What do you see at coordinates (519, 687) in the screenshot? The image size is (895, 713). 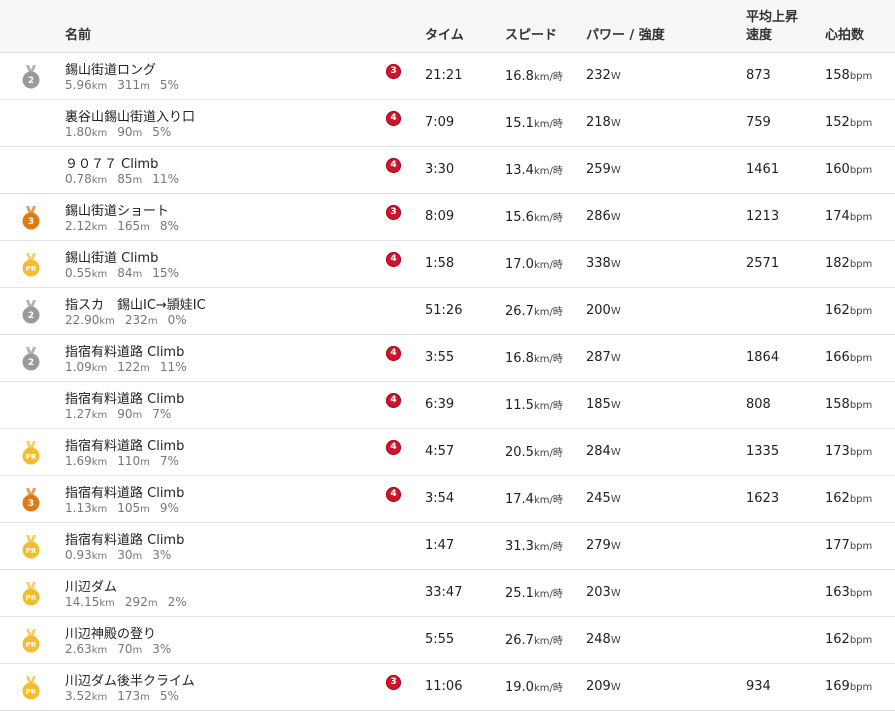 I see `speed-value: 19.0` at bounding box center [519, 687].